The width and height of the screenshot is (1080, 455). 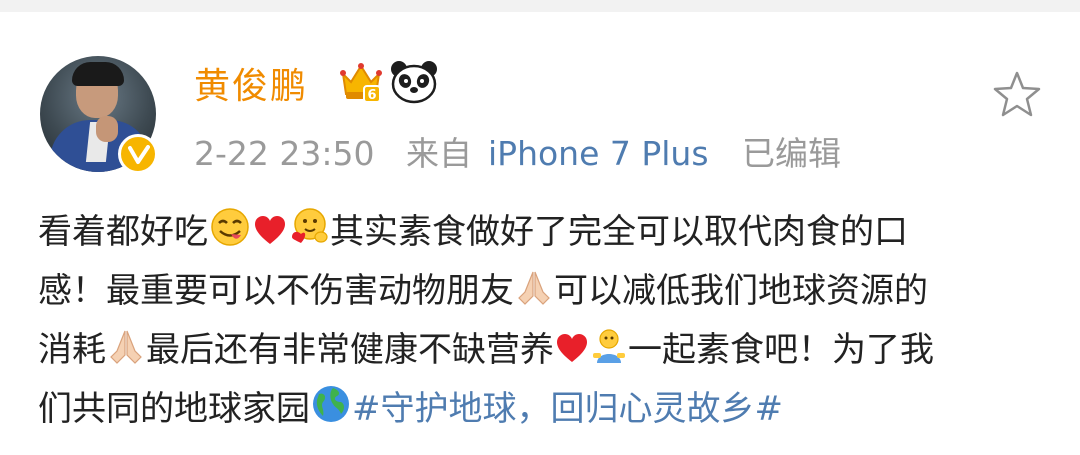 I want to click on content-line: 消耗 最后还有非常健康不缺营养 一起素食吧！为了我, so click(x=543, y=350).